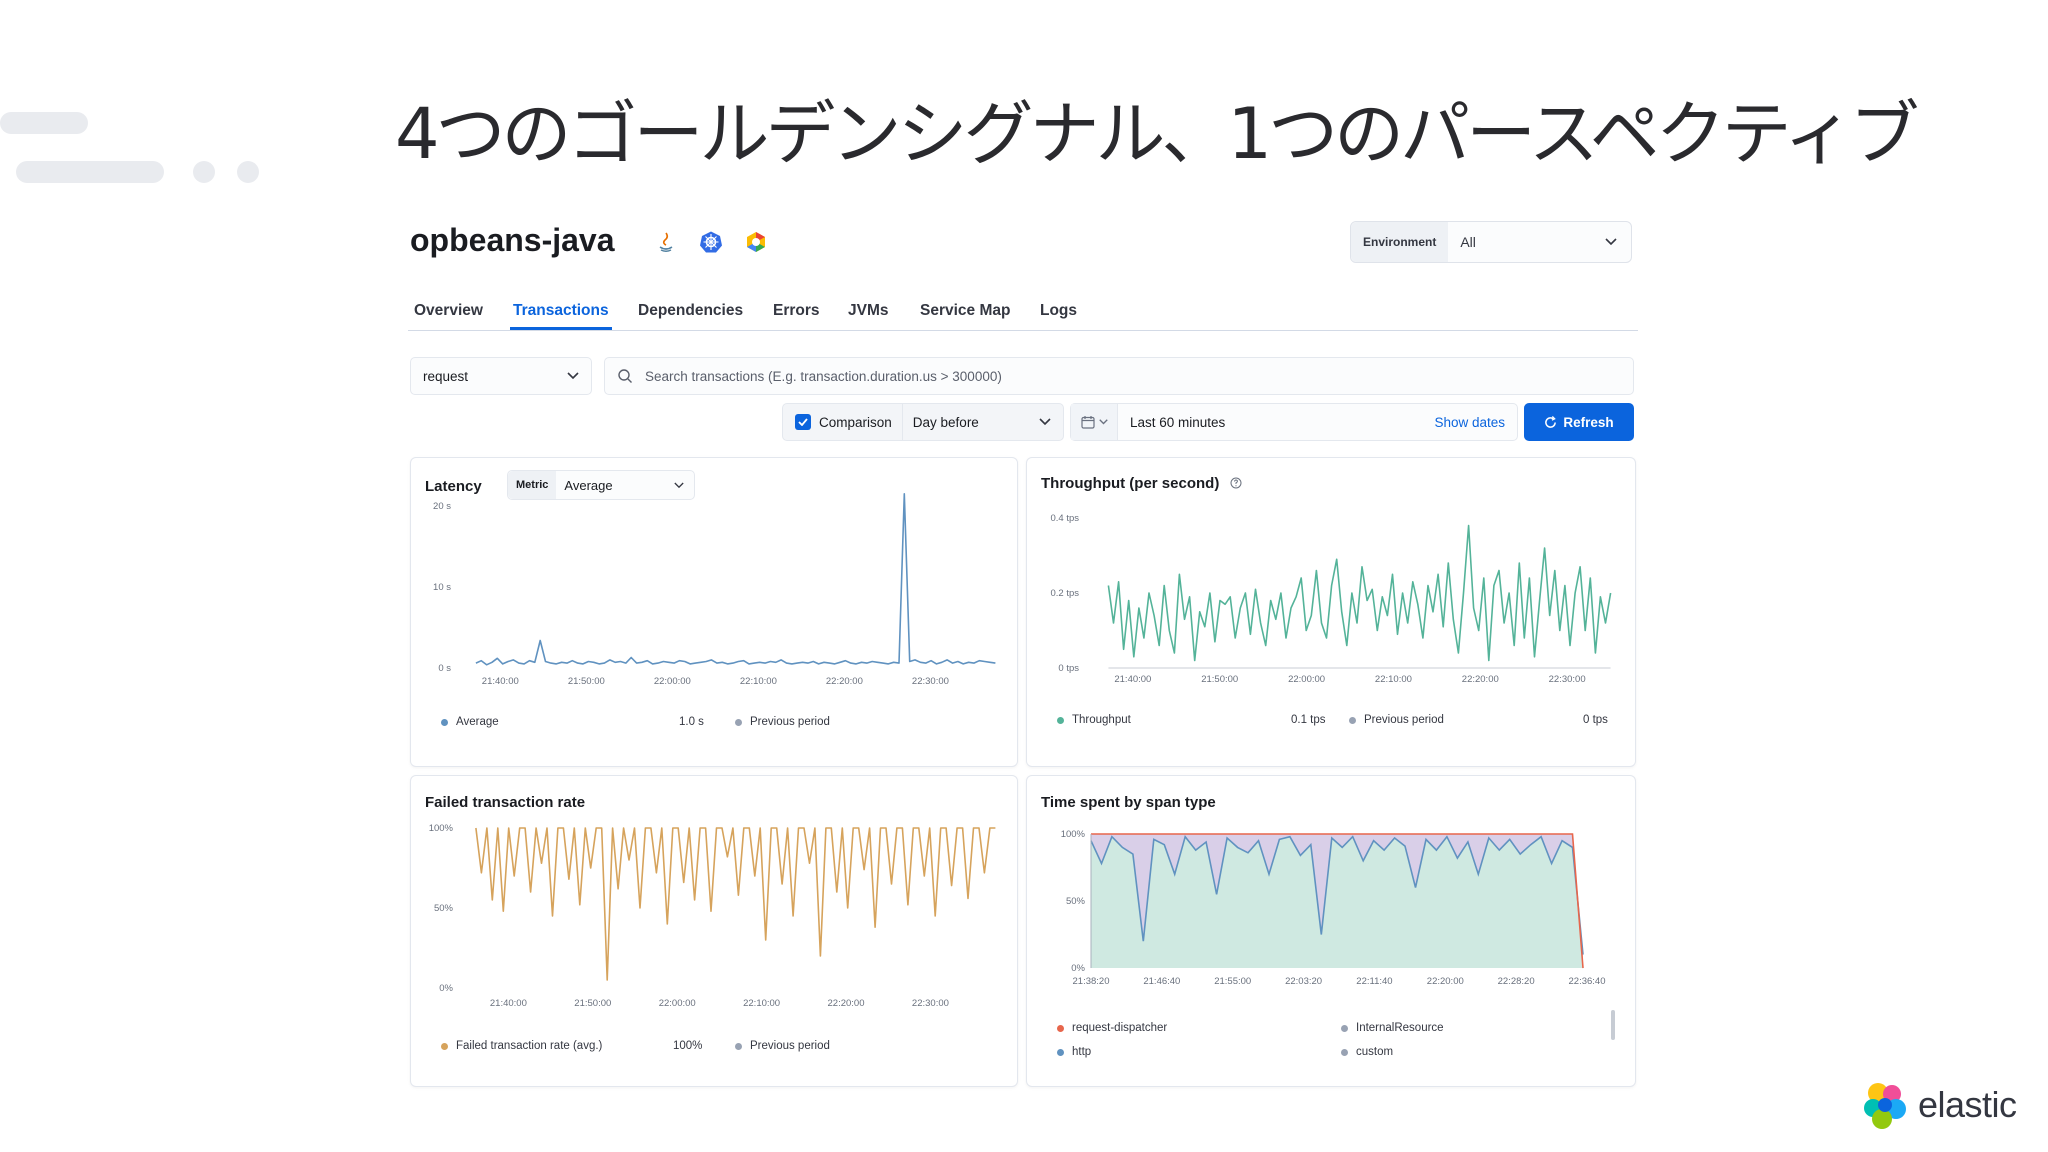 The width and height of the screenshot is (2048, 1152). What do you see at coordinates (1068, 668) in the screenshot?
I see `y-tick-label: 0 tps` at bounding box center [1068, 668].